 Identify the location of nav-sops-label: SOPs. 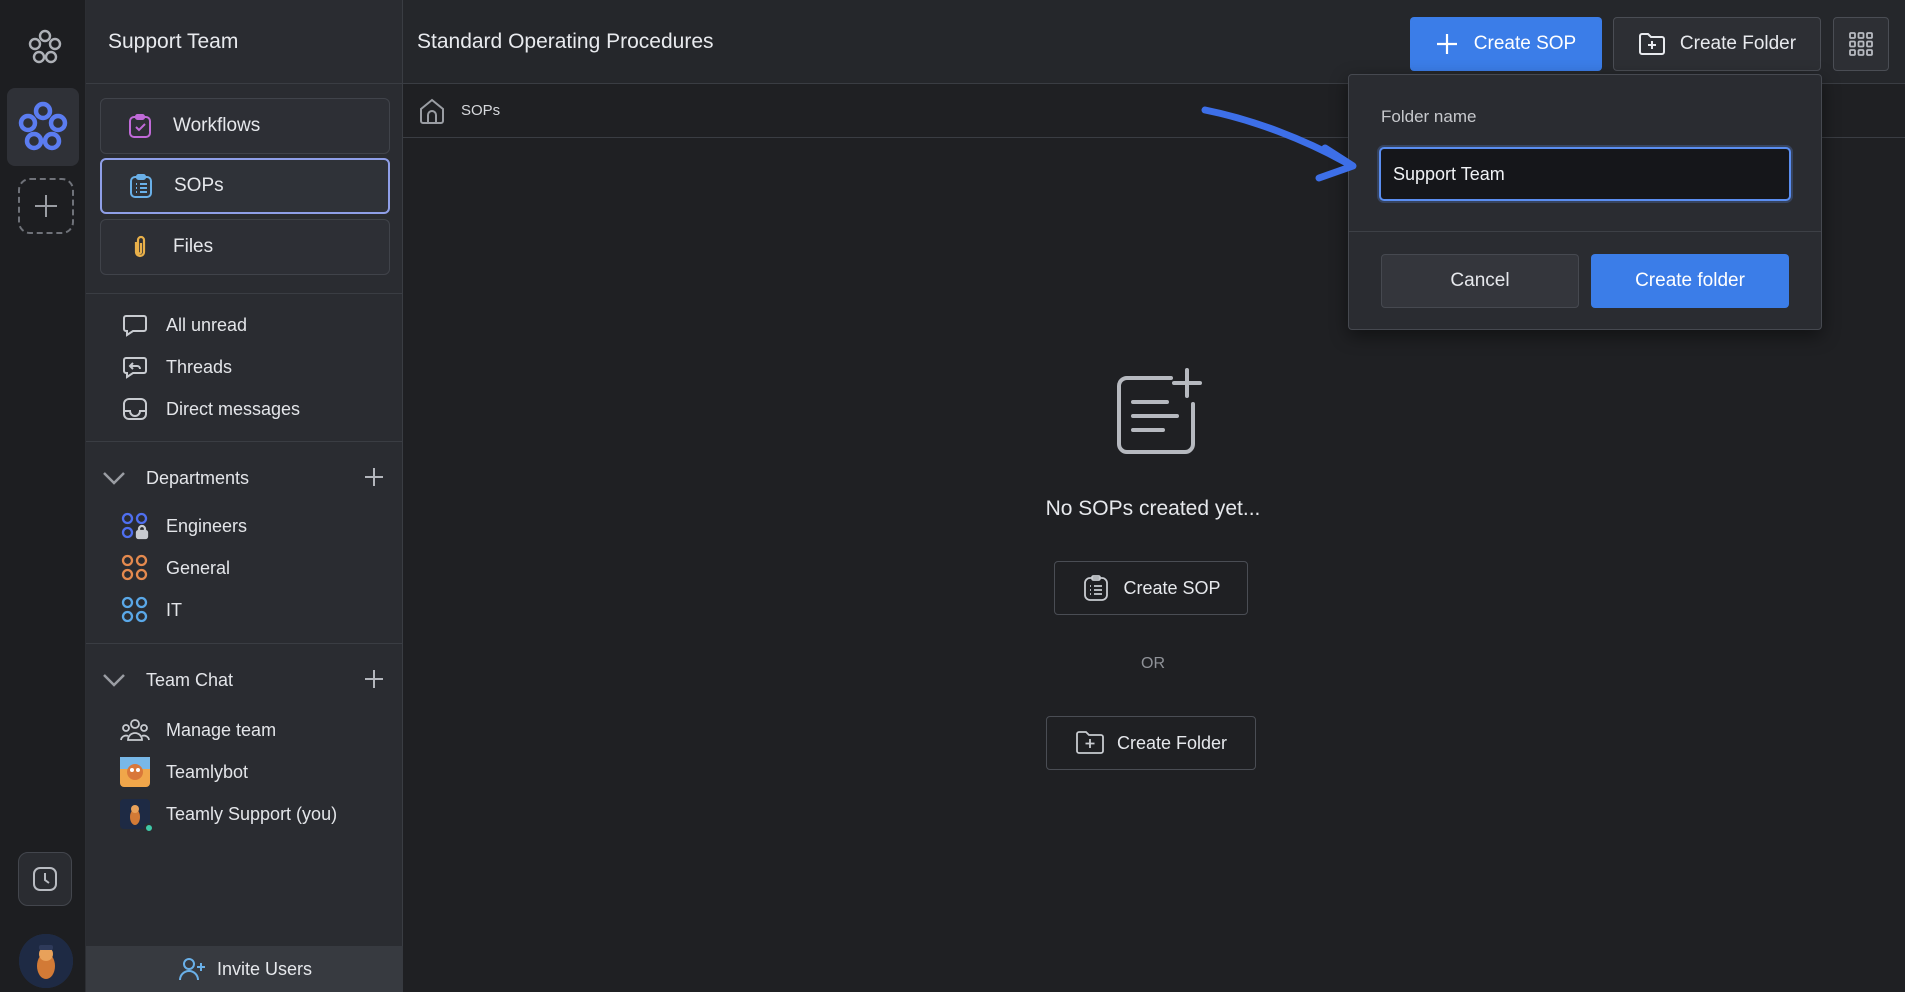
(199, 185).